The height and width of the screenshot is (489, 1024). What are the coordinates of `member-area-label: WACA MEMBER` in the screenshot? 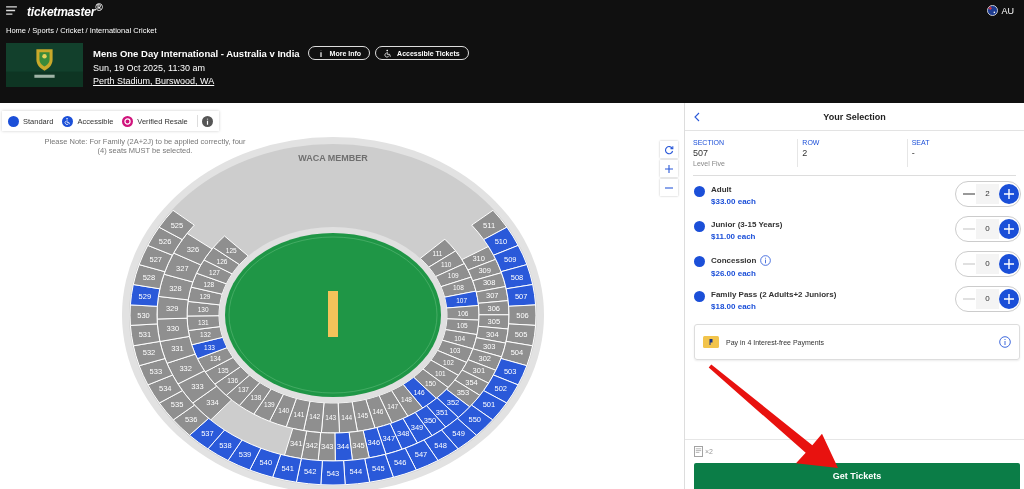 It's located at (333, 158).